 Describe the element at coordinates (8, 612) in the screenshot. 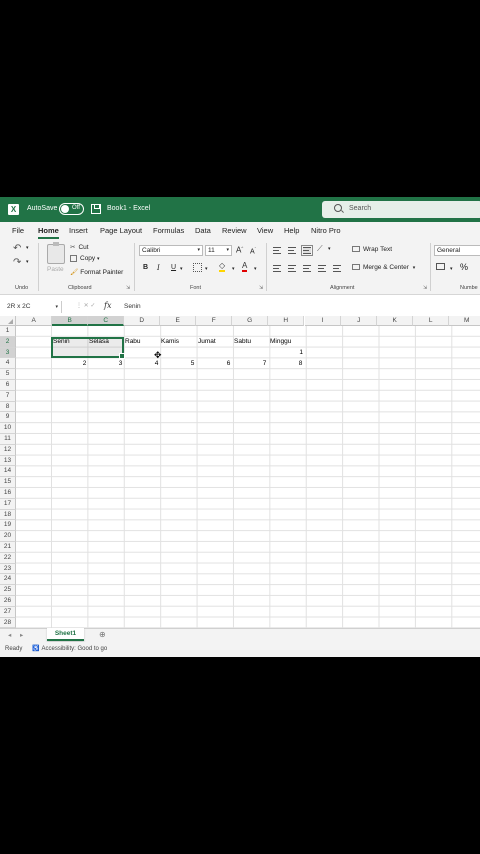

I see `row-header-27: 27` at that location.